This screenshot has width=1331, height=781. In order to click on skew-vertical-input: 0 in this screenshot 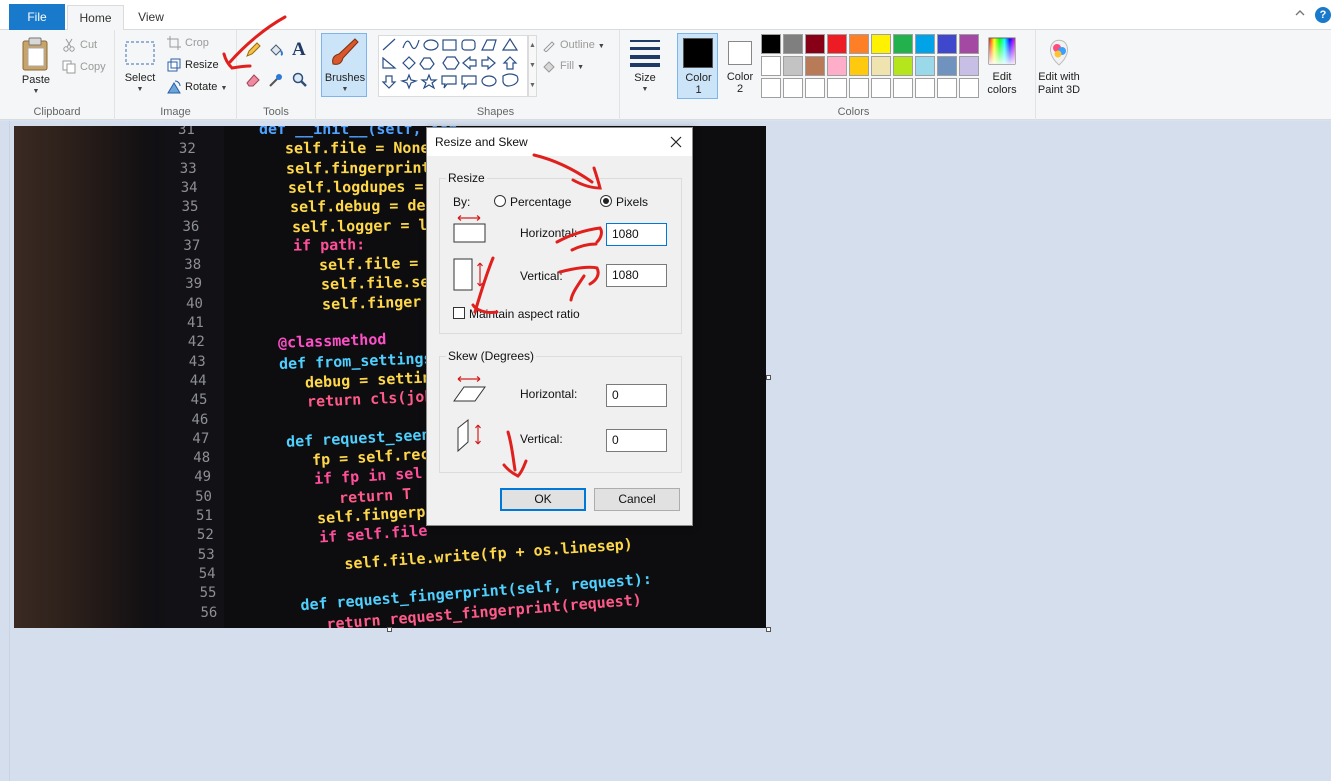, I will do `click(636, 440)`.